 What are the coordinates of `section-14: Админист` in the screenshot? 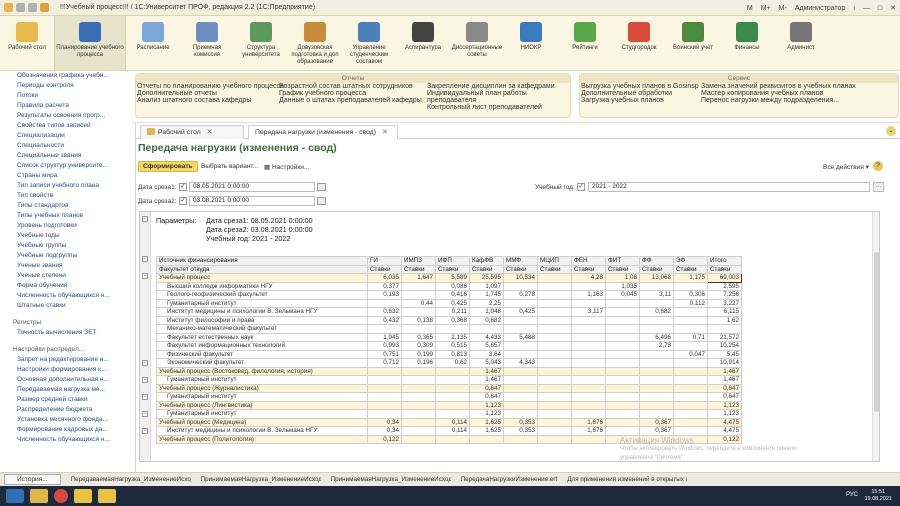 It's located at (801, 43).